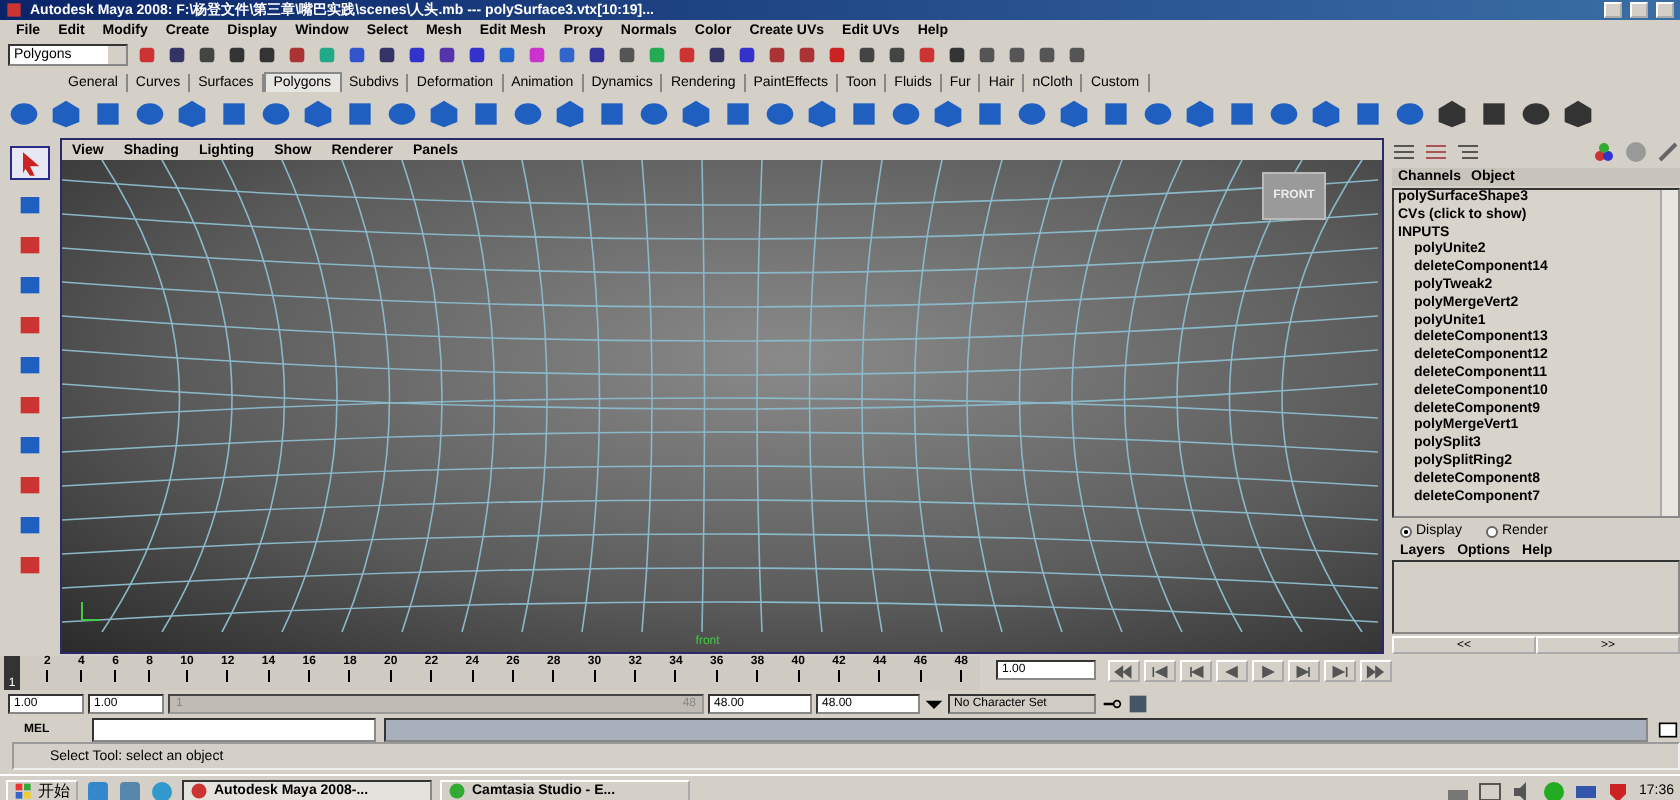 The width and height of the screenshot is (1680, 800). What do you see at coordinates (1436, 152) in the screenshot?
I see `attribute-layout-icon` at bounding box center [1436, 152].